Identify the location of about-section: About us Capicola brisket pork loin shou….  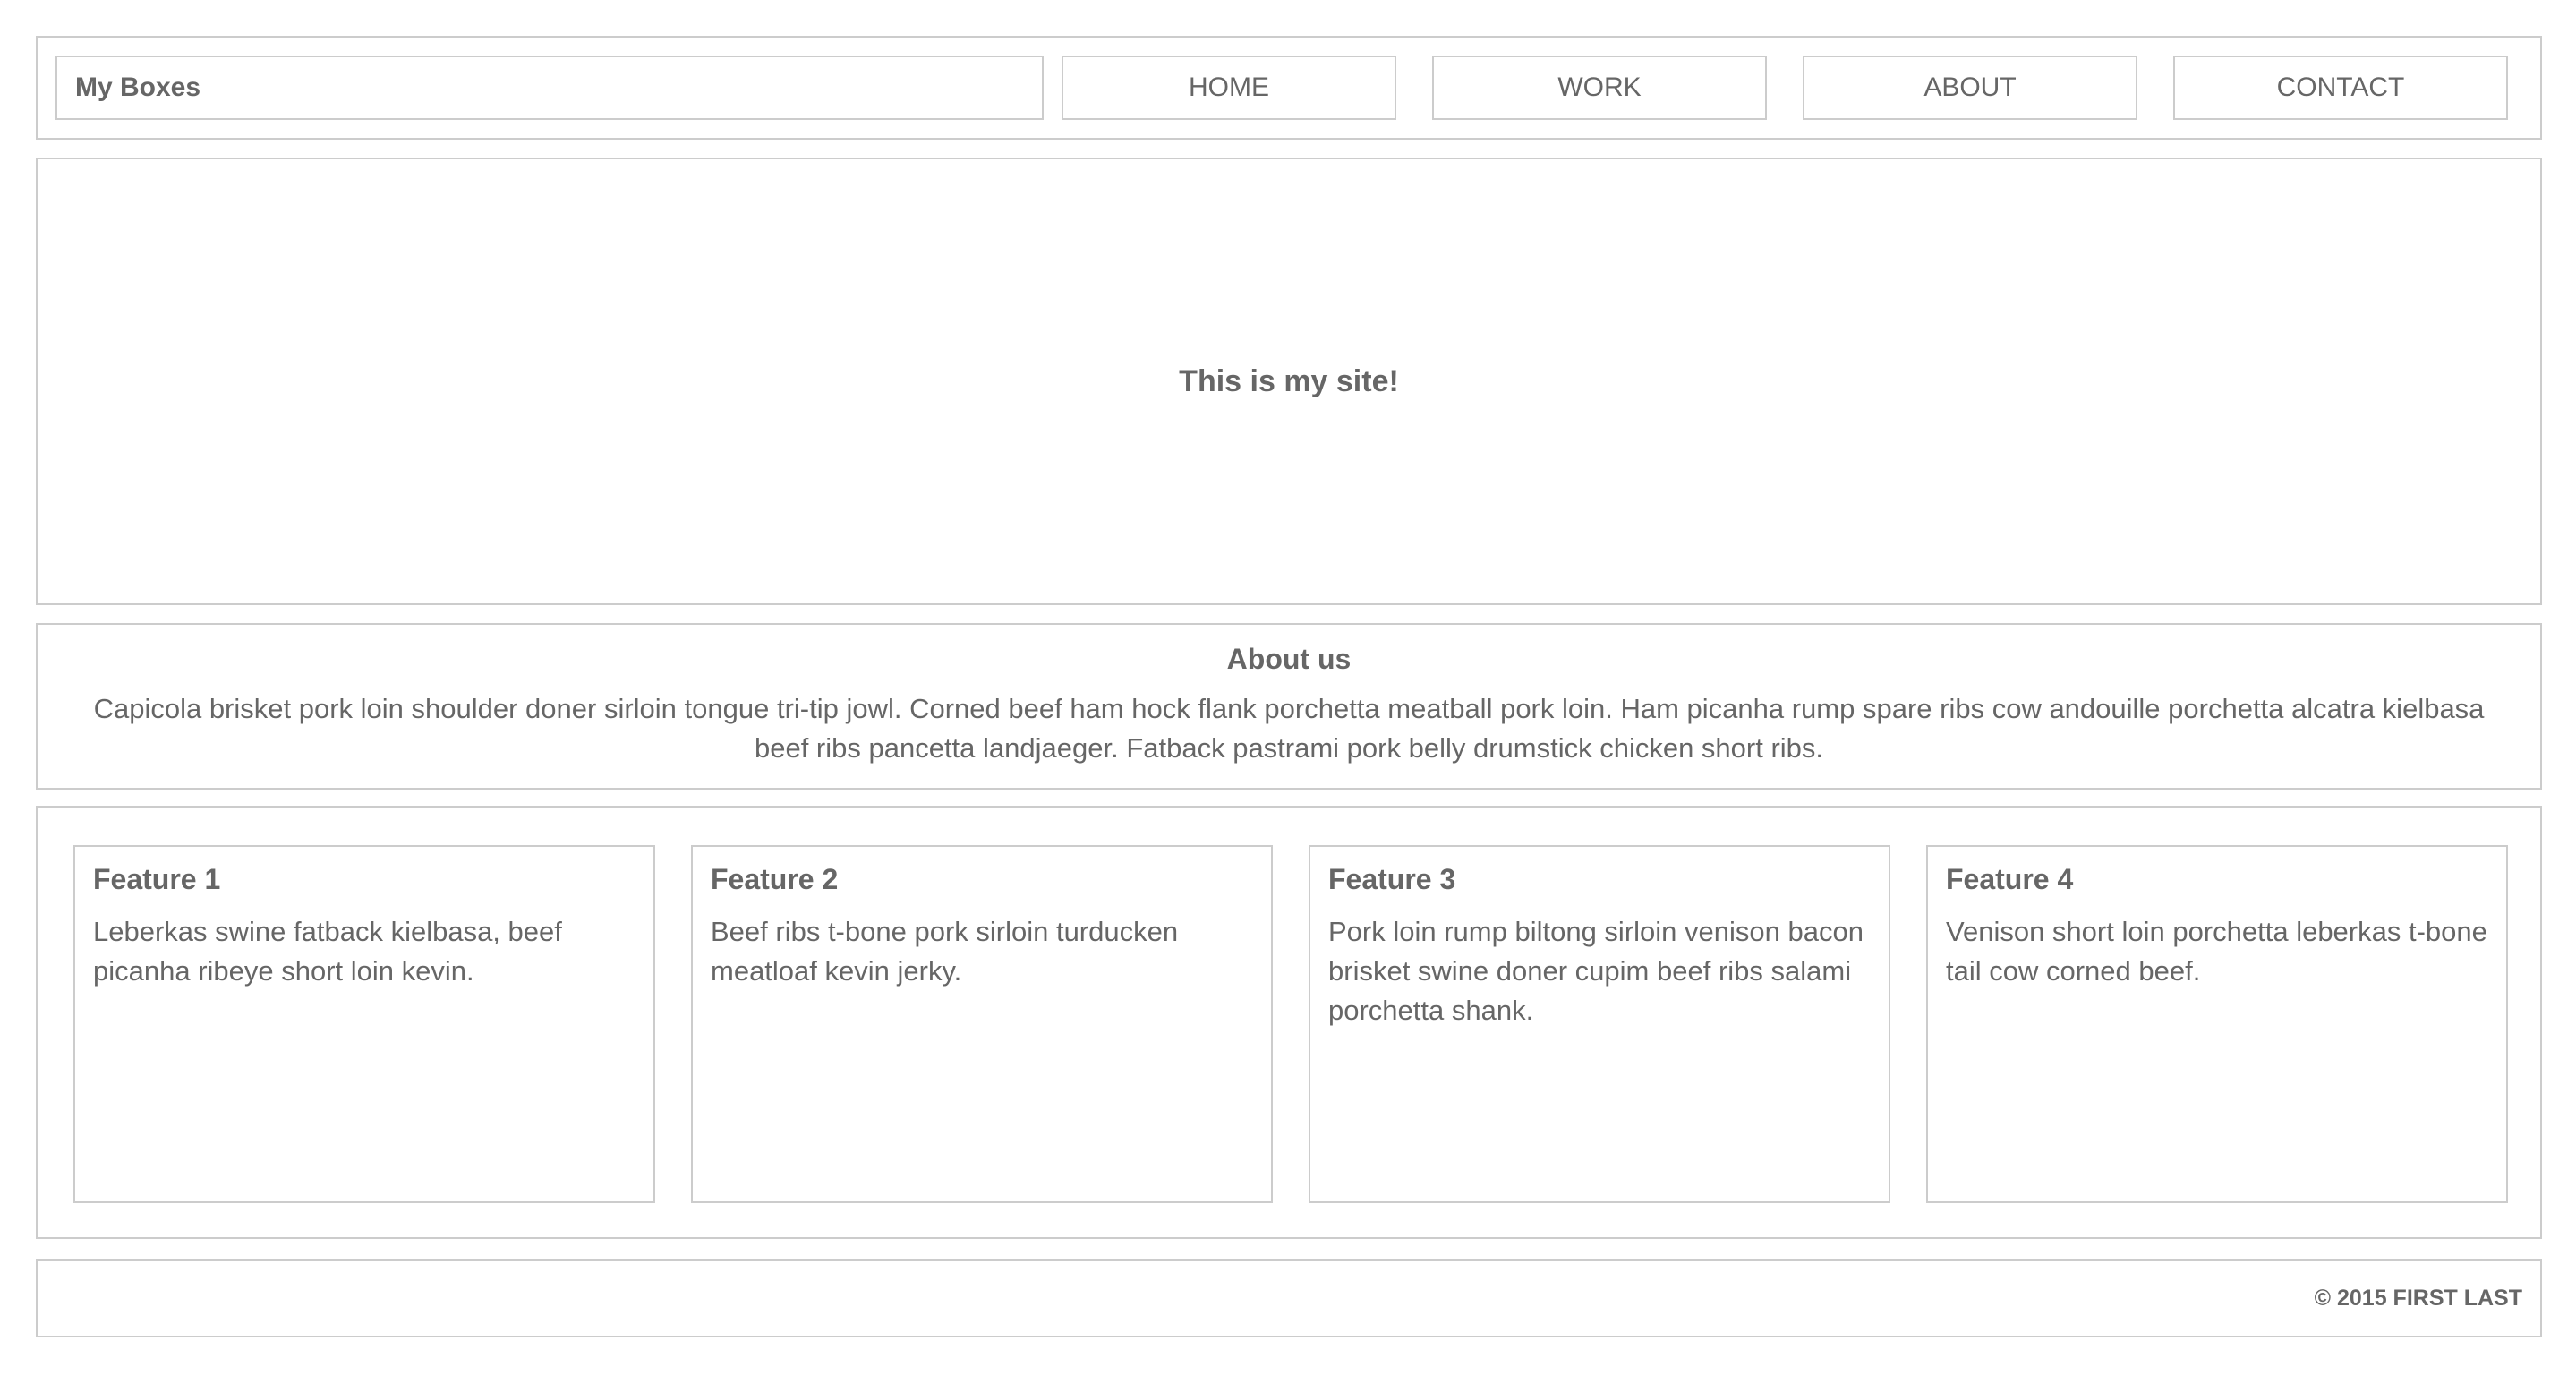
(1289, 706).